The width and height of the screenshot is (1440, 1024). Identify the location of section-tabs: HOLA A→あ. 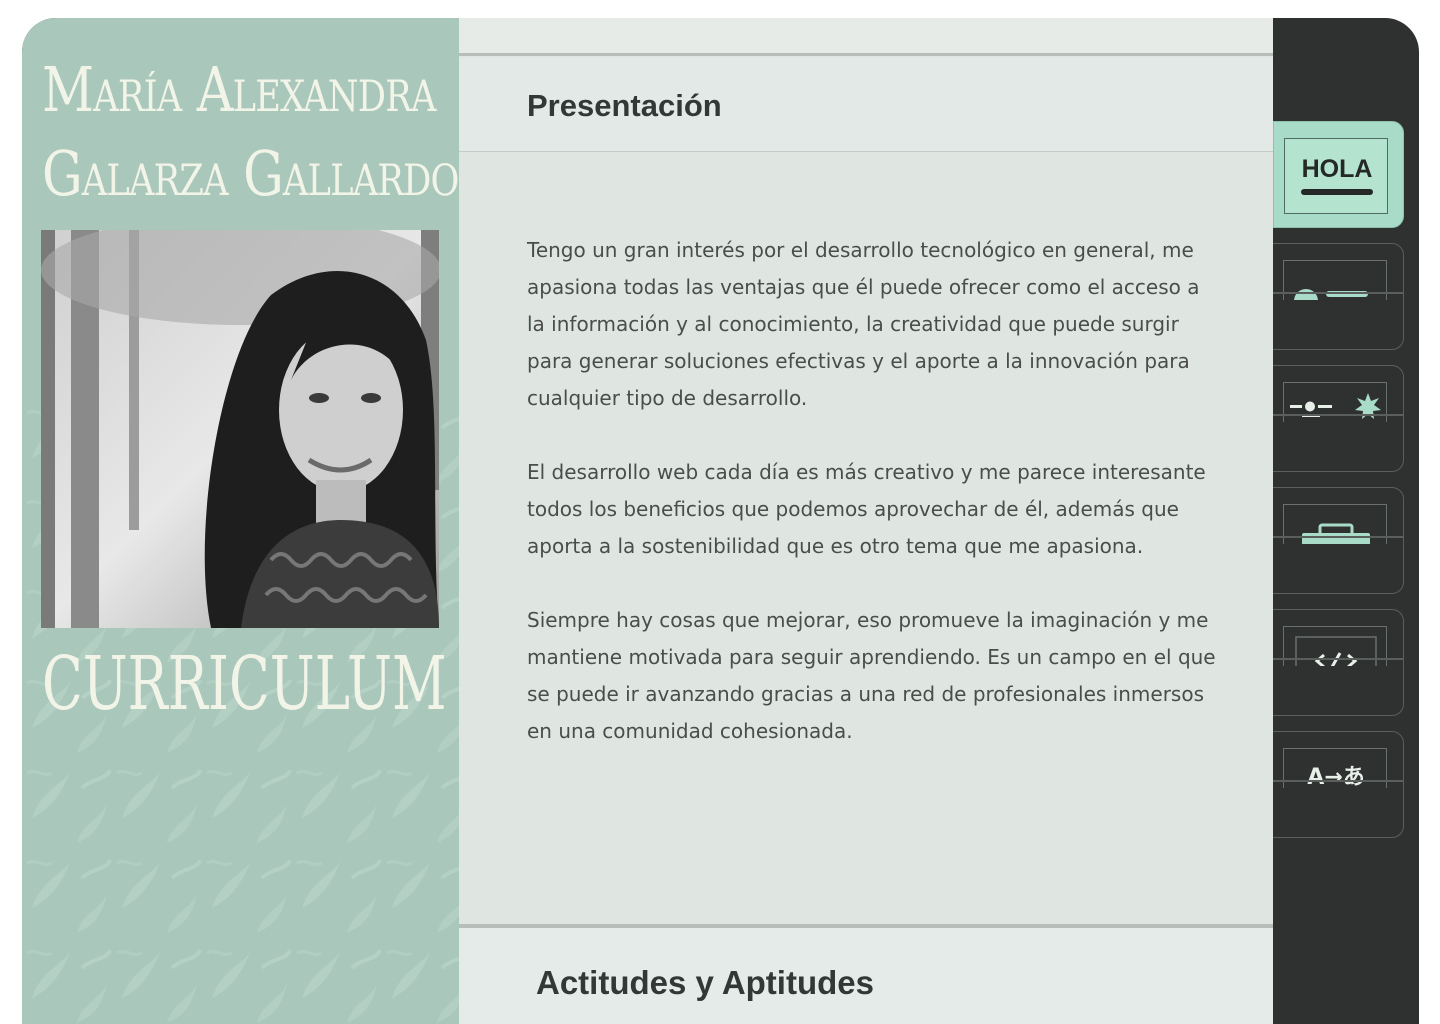
(1346, 521).